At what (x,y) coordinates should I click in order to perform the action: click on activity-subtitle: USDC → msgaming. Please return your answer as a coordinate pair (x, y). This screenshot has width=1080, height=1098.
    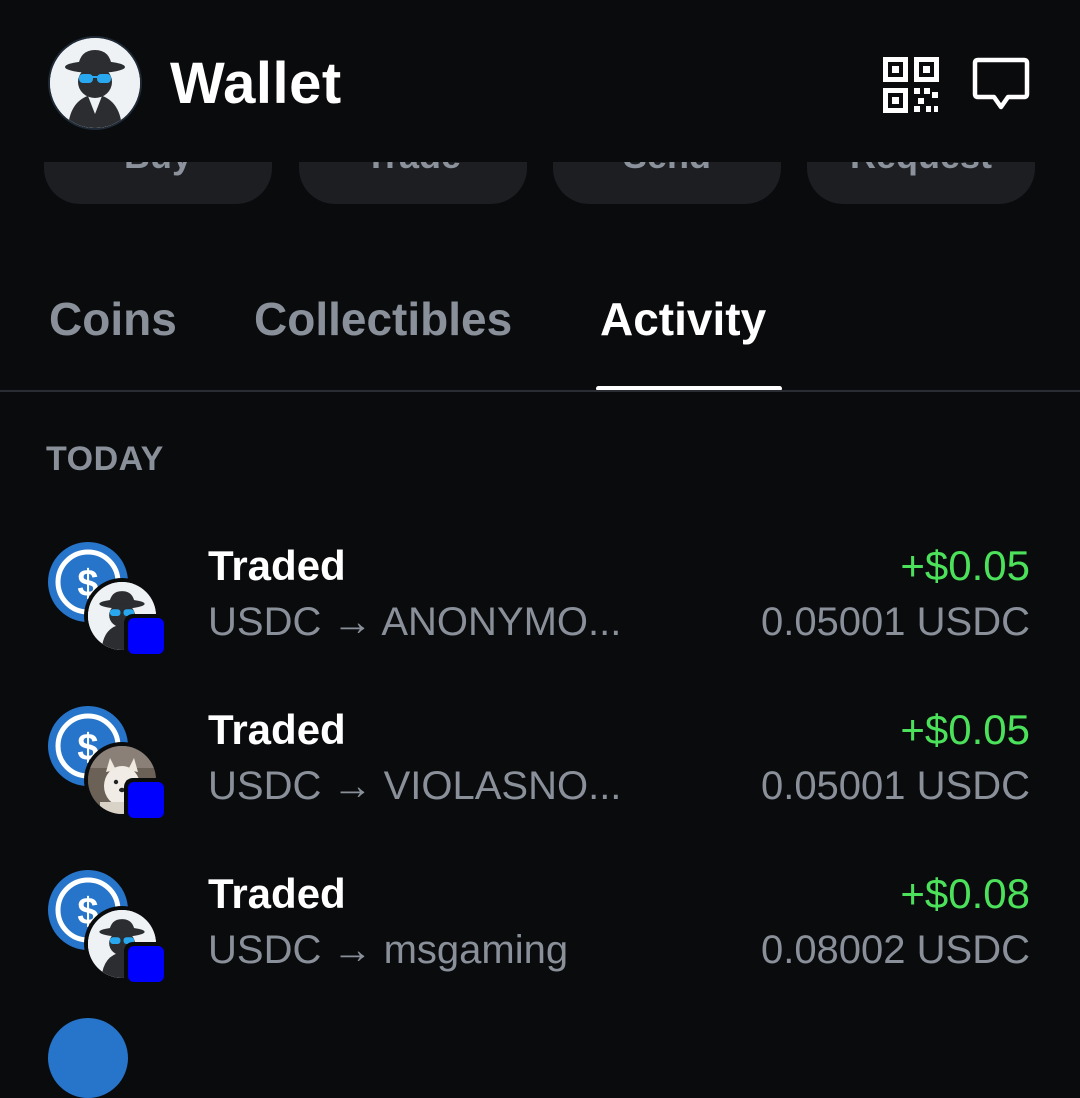
    Looking at the image, I should click on (388, 950).